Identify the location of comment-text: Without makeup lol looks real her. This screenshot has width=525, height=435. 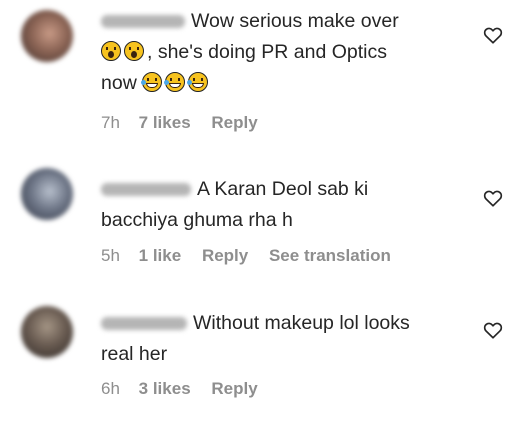
(255, 339).